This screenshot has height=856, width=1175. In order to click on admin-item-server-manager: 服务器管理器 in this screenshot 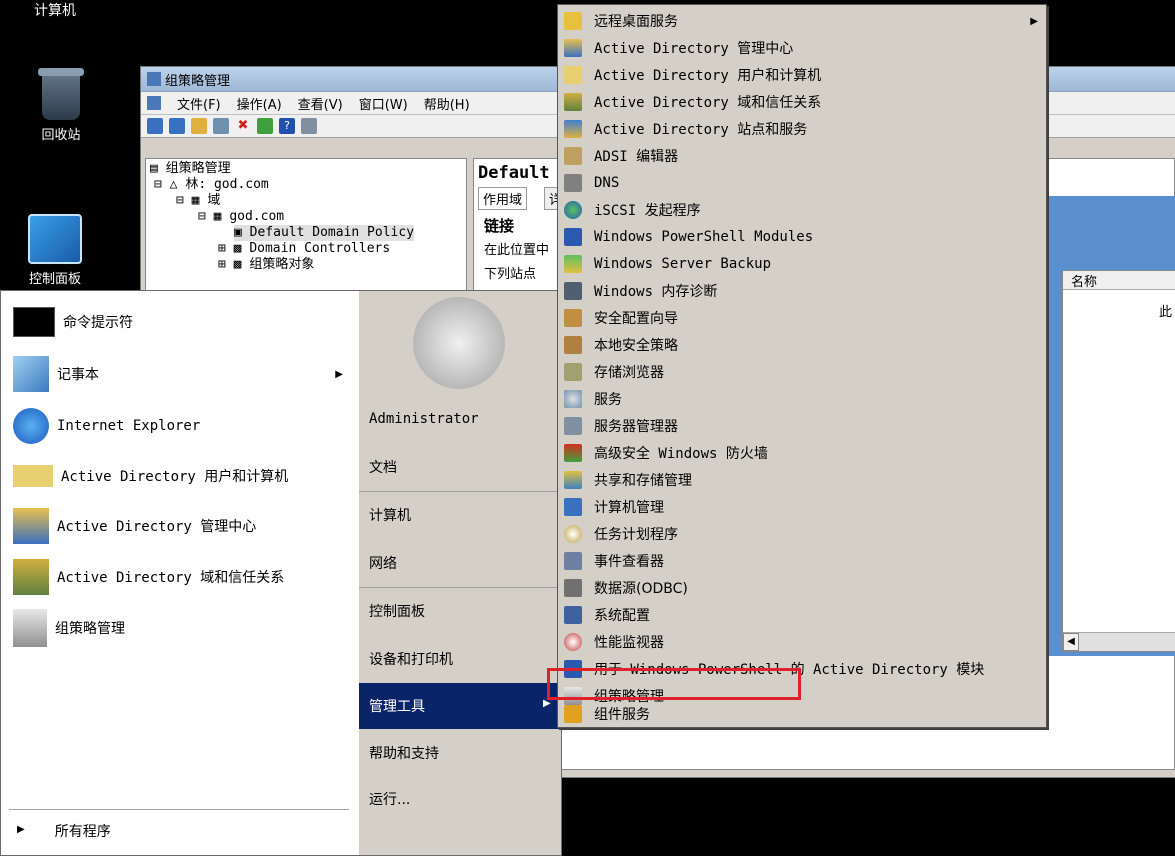, I will do `click(802, 426)`.